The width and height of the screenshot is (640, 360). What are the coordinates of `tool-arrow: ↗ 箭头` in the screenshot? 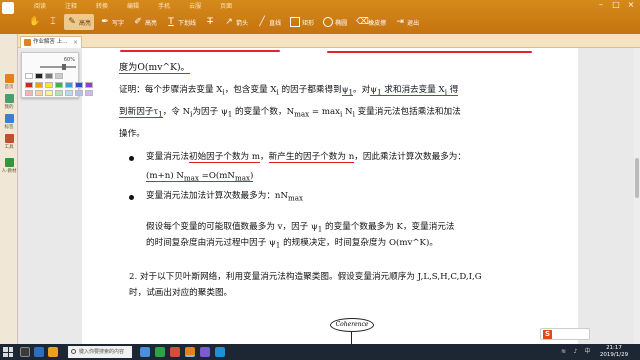 It's located at (236, 22).